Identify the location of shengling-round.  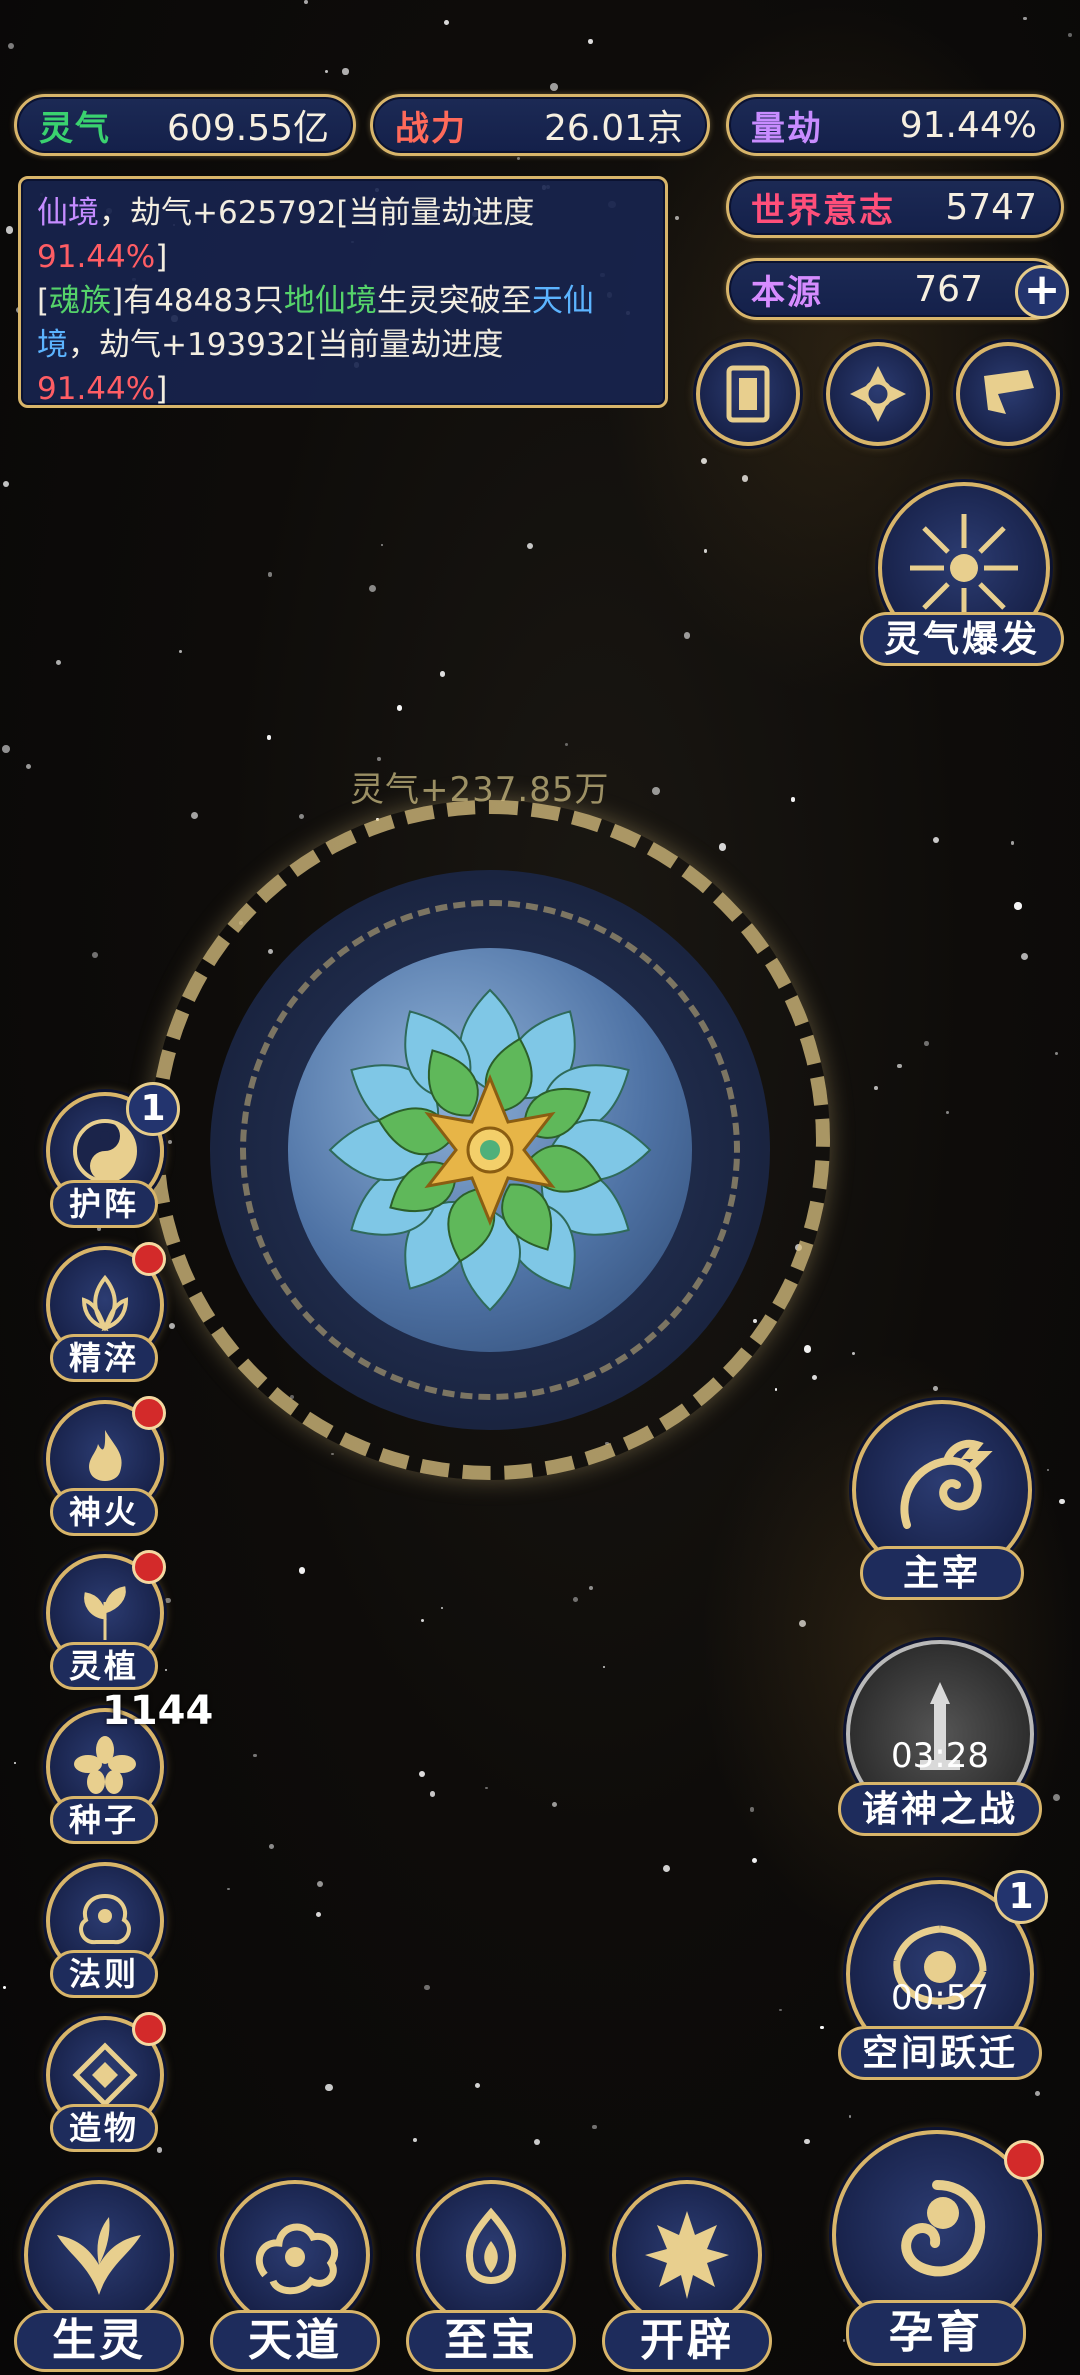
(99, 2255).